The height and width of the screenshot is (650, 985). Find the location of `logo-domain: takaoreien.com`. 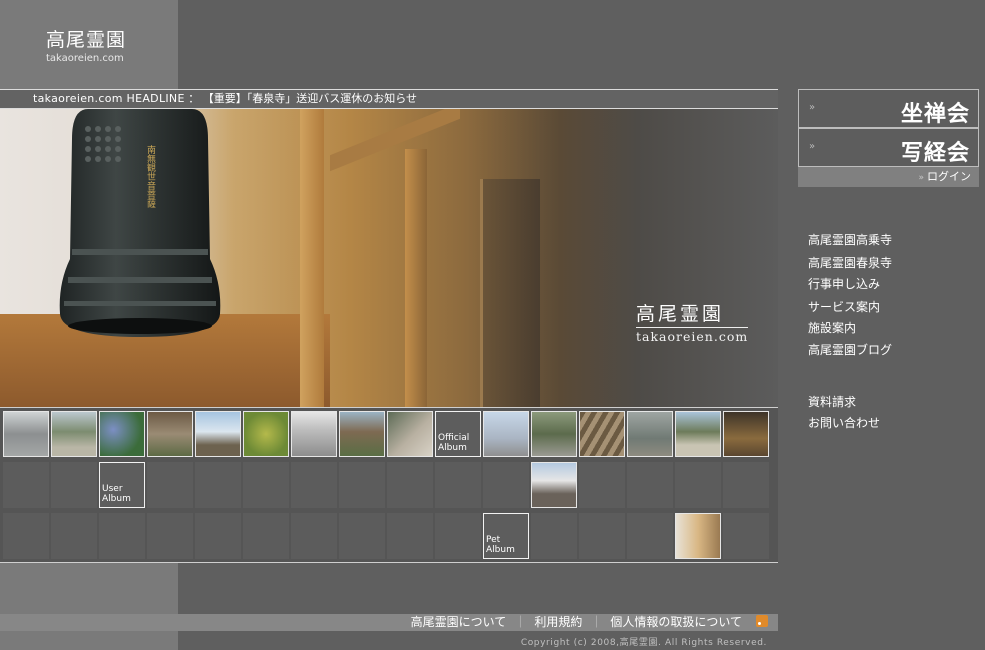

logo-domain: takaoreien.com is located at coordinates (85, 58).